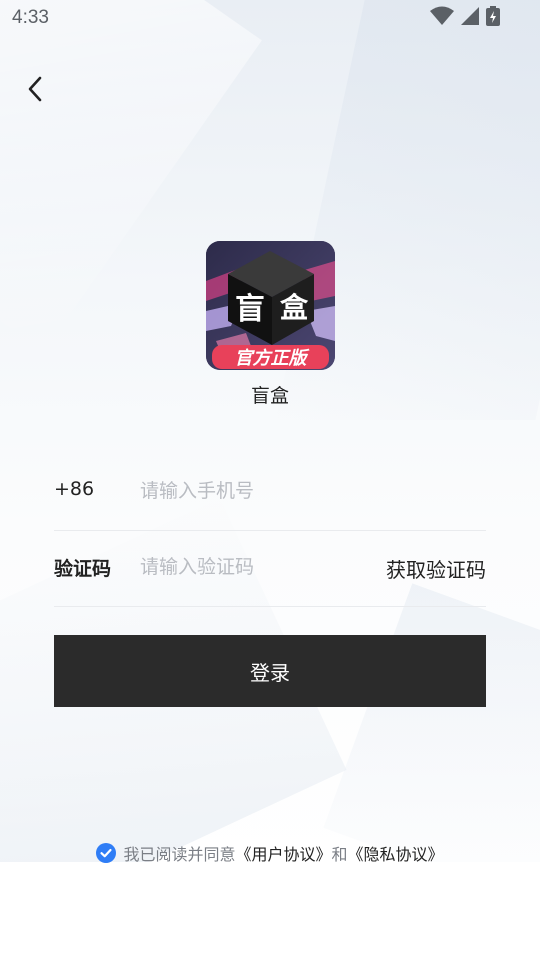  What do you see at coordinates (436, 568) in the screenshot?
I see `get-code-button: 获取验证码` at bounding box center [436, 568].